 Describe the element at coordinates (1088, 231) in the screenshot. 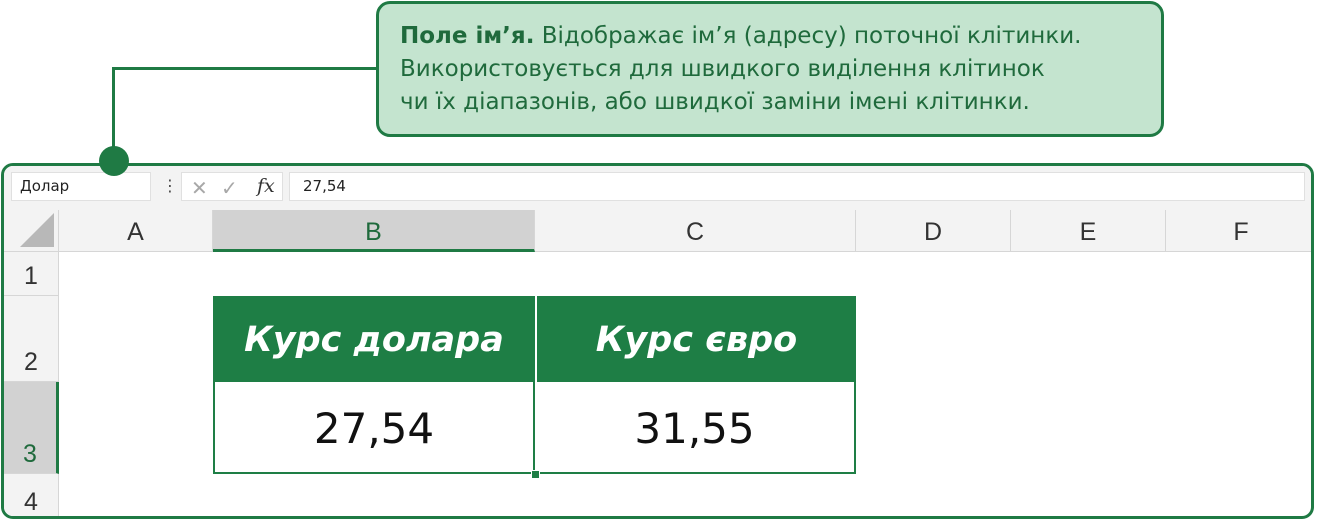

I see `column-header-e: E` at that location.